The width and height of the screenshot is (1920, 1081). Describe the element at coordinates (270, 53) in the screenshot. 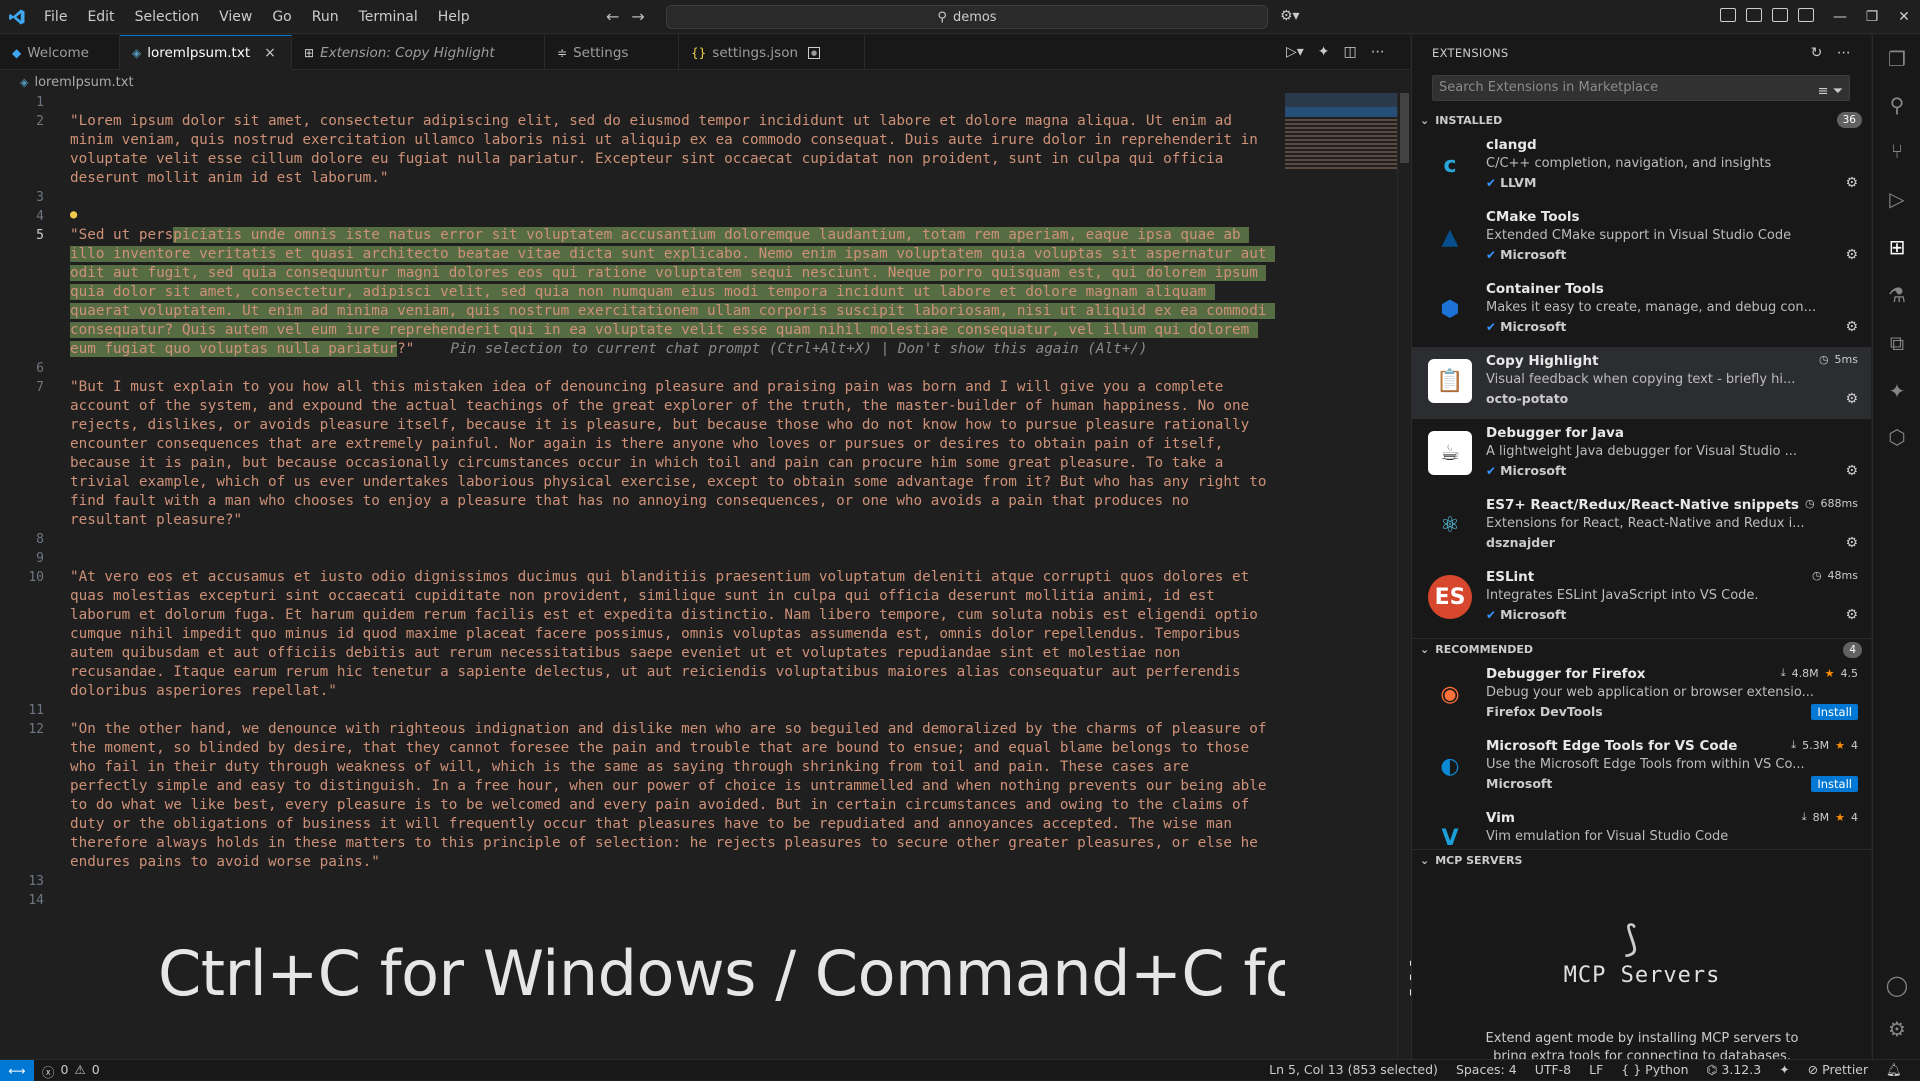

I see `close-icon: ×` at that location.